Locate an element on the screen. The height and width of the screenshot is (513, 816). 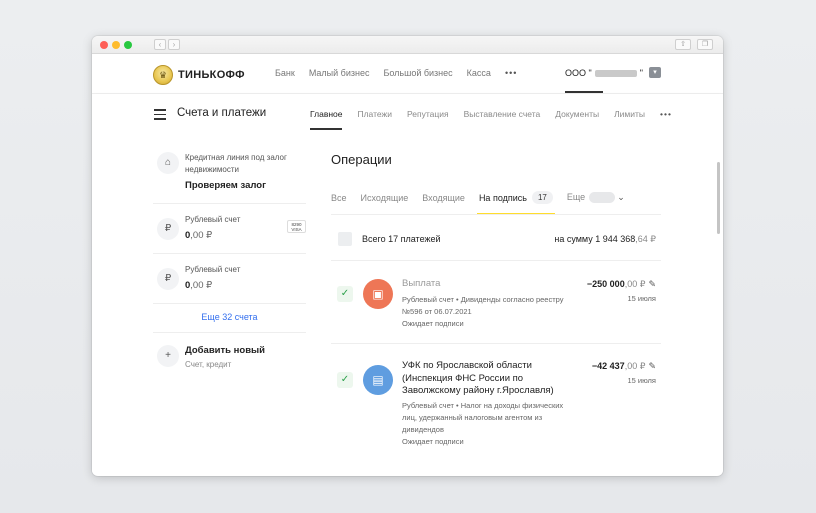
more-tabs-icon: ••• is located at coordinates (666, 114).